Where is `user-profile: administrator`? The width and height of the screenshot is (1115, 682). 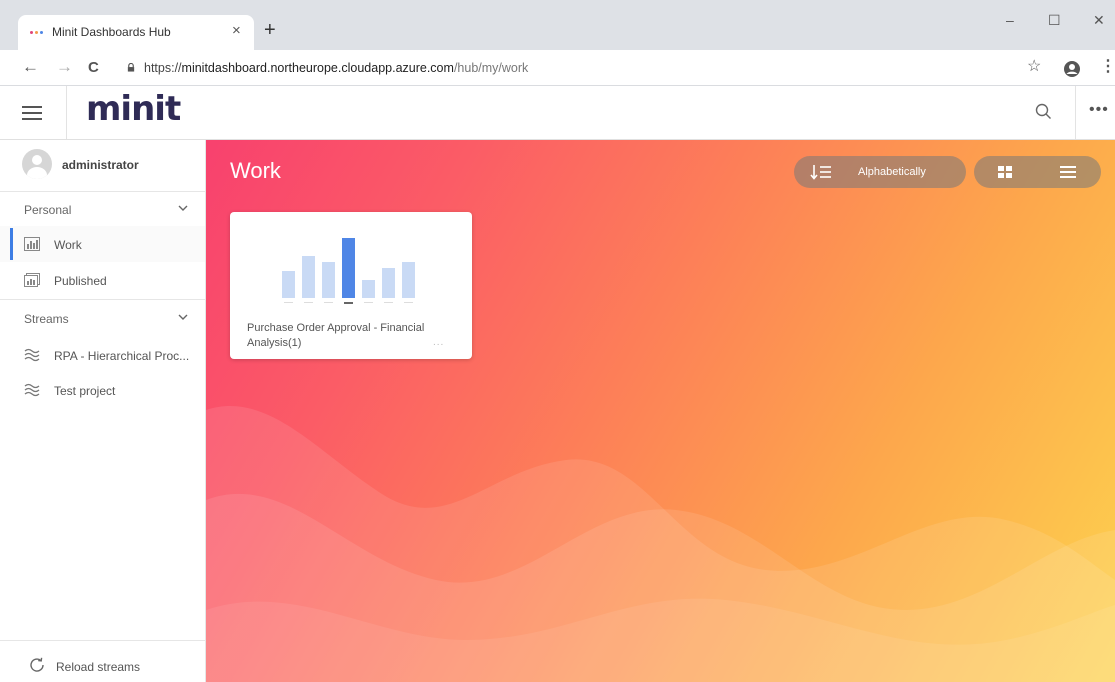
user-profile: administrator is located at coordinates (102, 166).